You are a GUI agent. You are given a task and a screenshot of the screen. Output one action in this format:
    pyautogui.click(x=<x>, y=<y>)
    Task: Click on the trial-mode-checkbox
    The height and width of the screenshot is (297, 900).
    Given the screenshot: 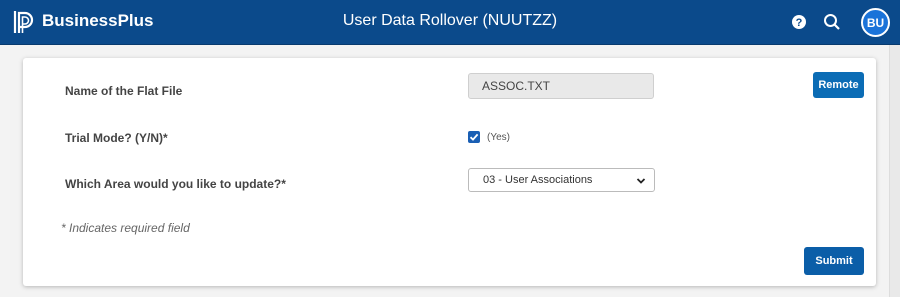 What is the action you would take?
    pyautogui.click(x=474, y=137)
    